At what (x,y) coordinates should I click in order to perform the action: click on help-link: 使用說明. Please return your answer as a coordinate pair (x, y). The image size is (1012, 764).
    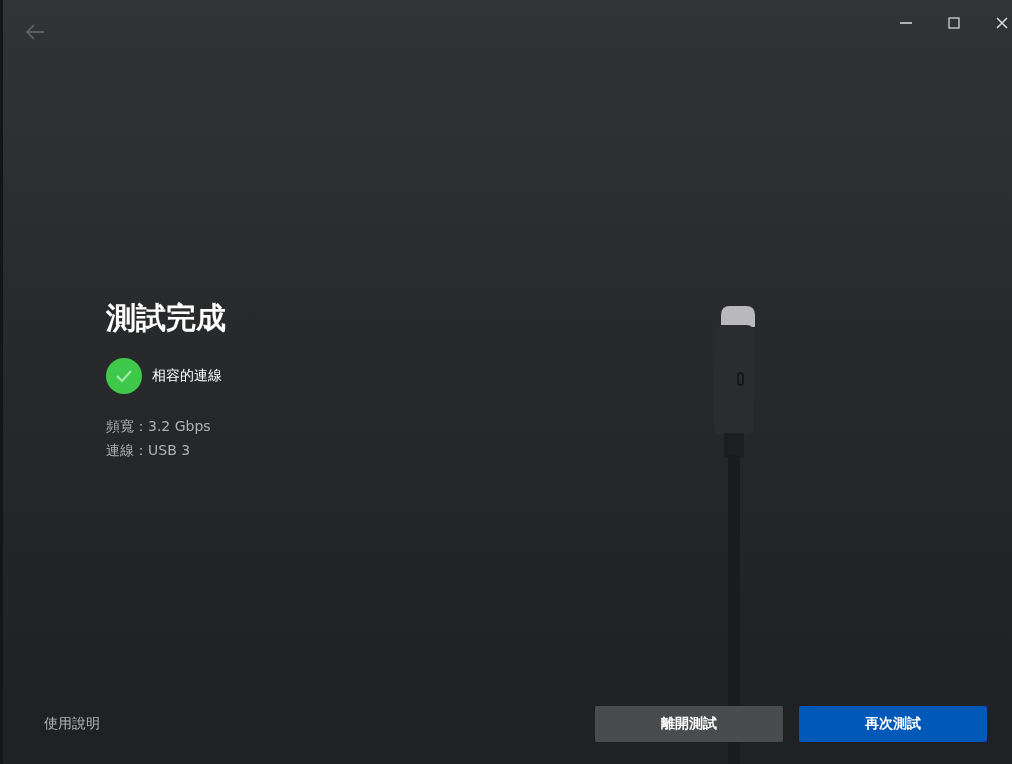
    Looking at the image, I should click on (72, 724).